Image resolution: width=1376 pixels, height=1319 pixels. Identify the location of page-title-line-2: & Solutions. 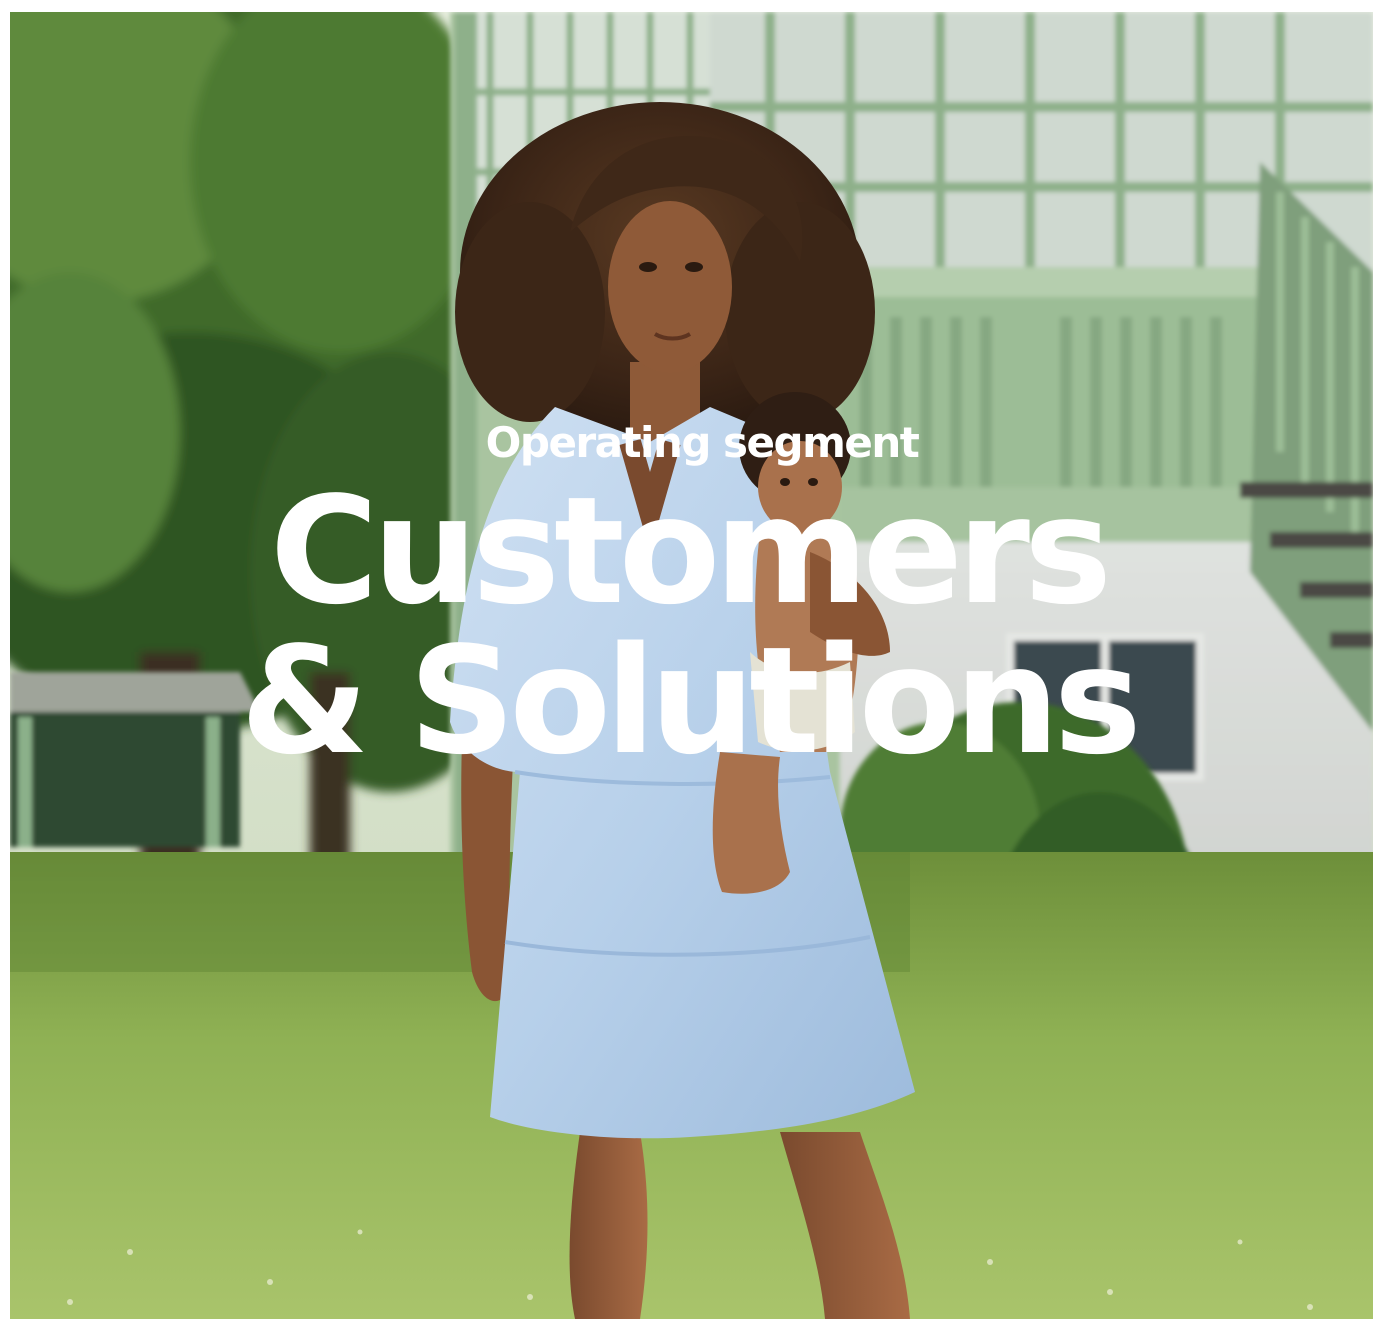
(691, 701).